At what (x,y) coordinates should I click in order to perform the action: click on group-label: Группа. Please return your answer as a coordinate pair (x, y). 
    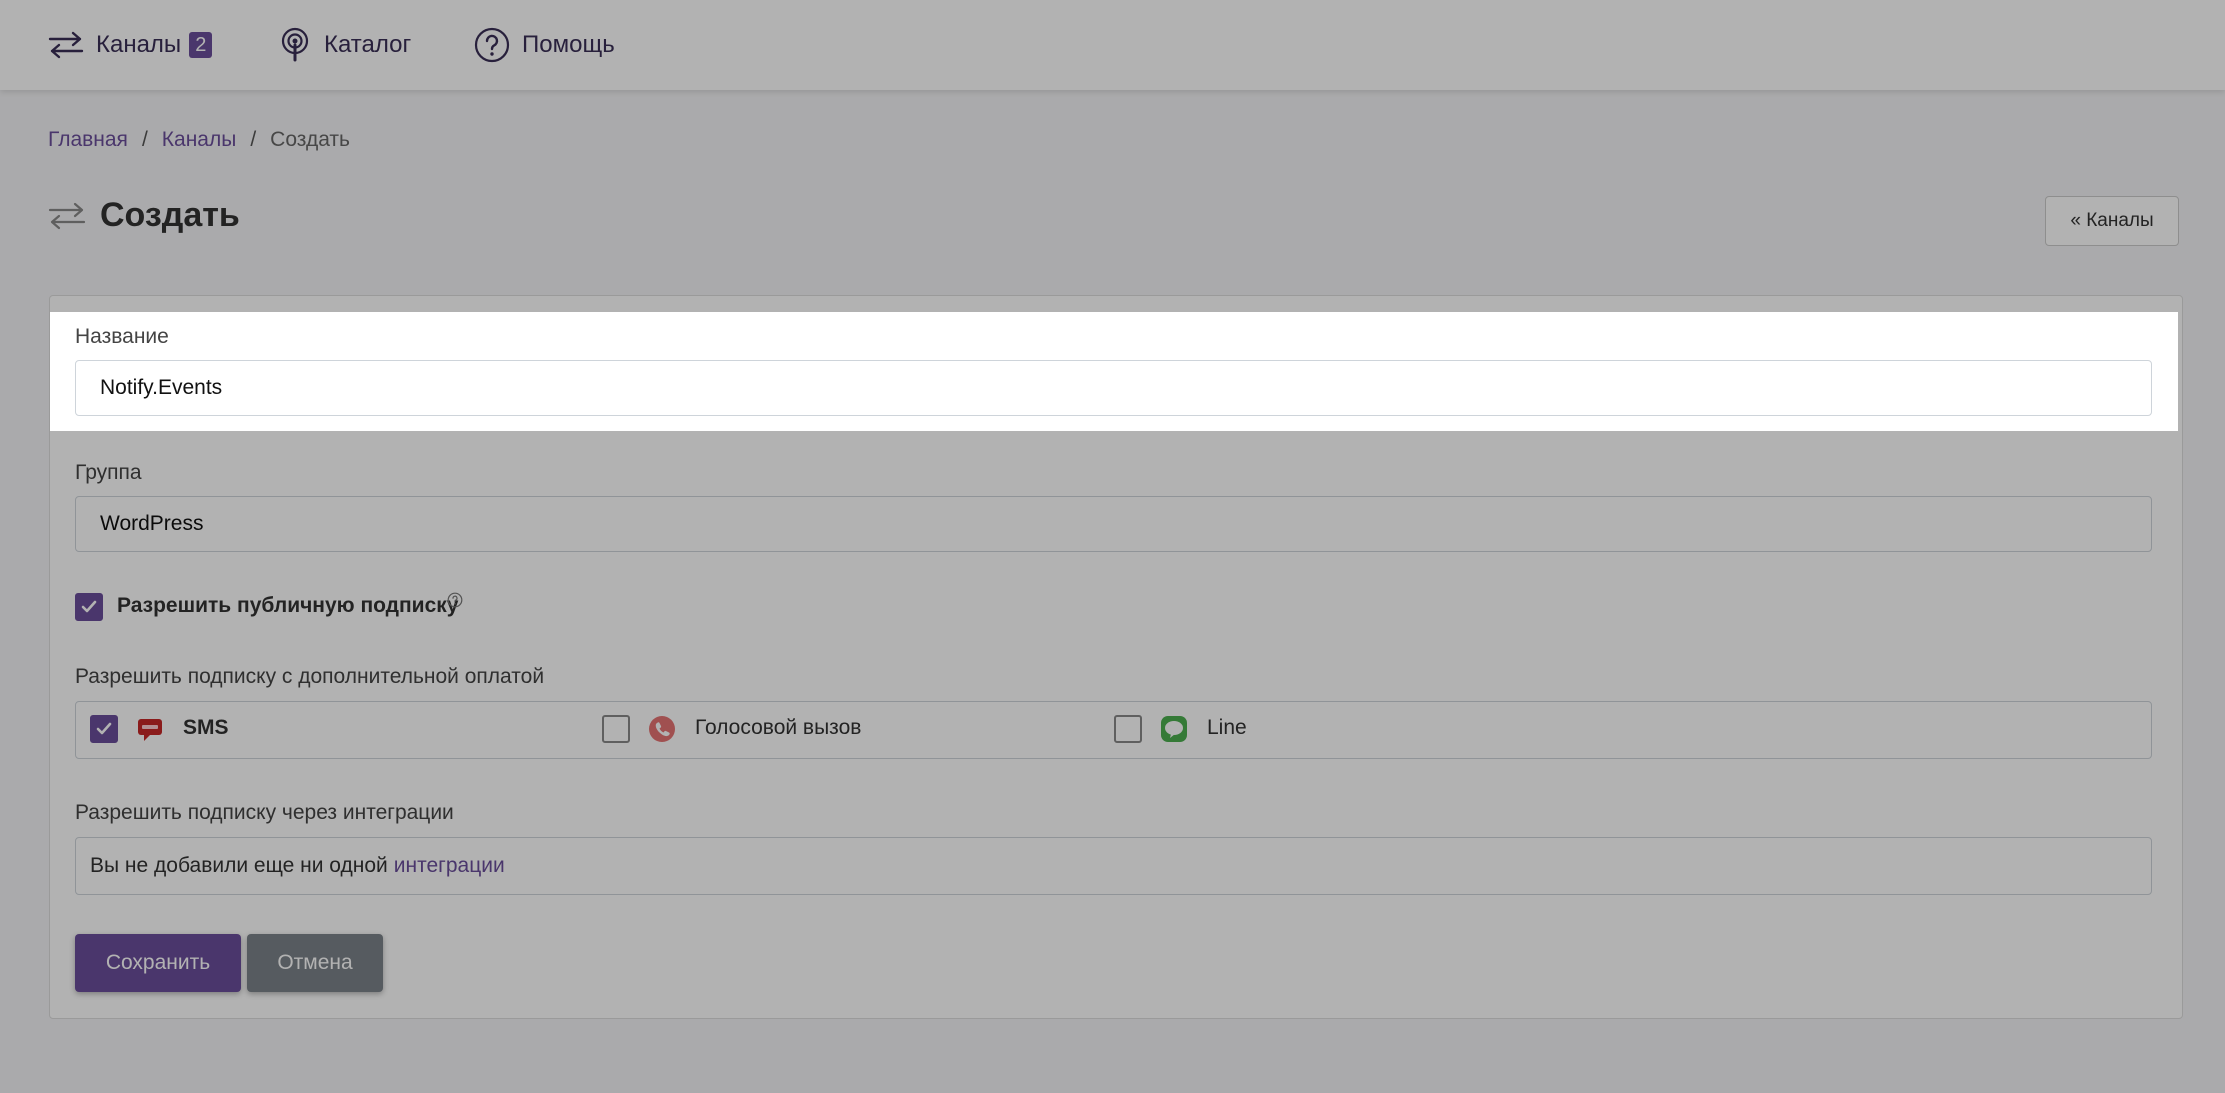
    Looking at the image, I should click on (108, 472).